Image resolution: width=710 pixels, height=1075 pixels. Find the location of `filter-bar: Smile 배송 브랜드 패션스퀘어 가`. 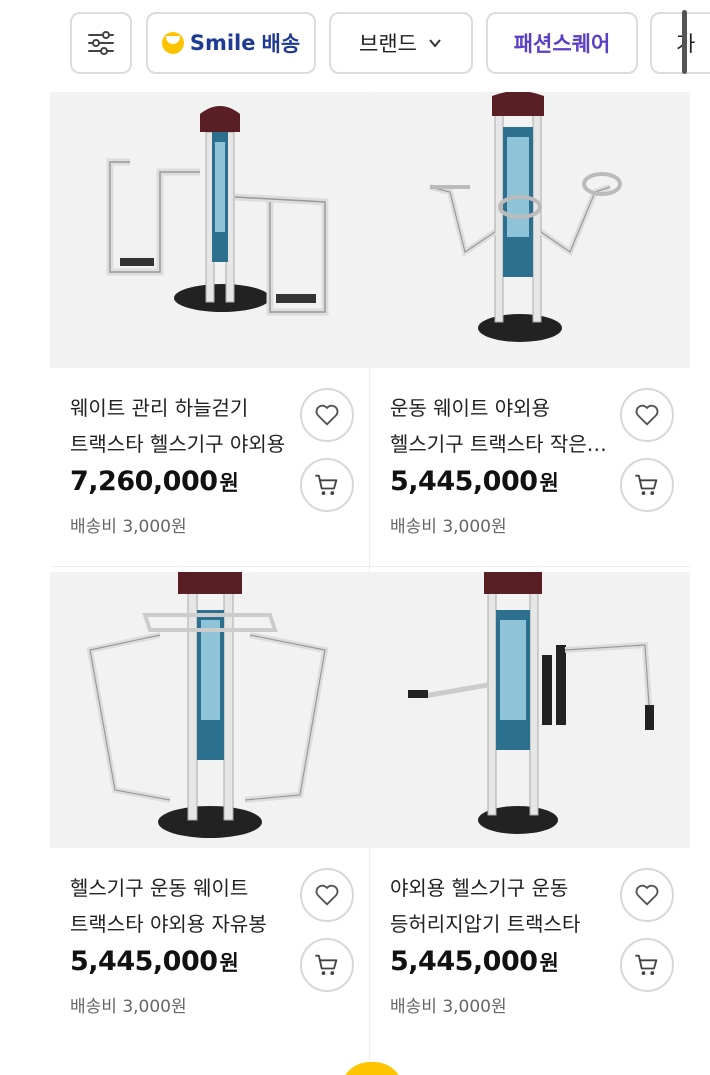

filter-bar: Smile 배송 브랜드 패션스퀘어 가 is located at coordinates (355, 43).